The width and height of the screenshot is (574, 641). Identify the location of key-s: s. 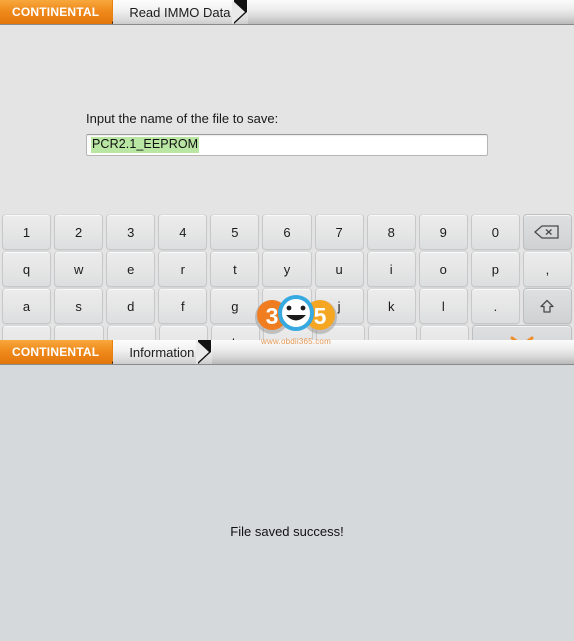
(79, 306).